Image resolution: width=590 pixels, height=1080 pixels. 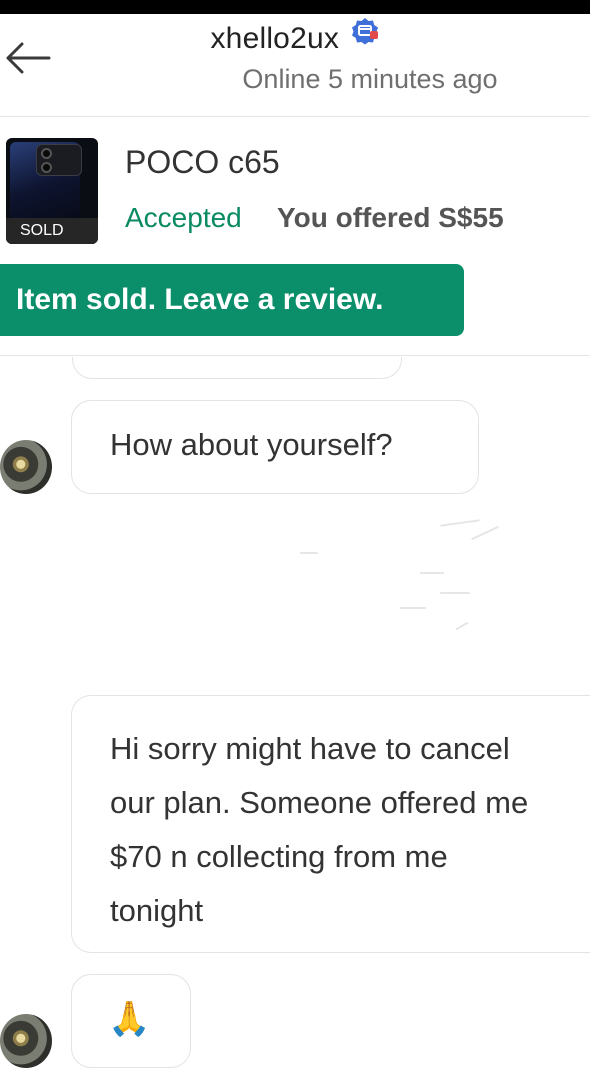 I want to click on username-row: xhello2ux, so click(x=295, y=36).